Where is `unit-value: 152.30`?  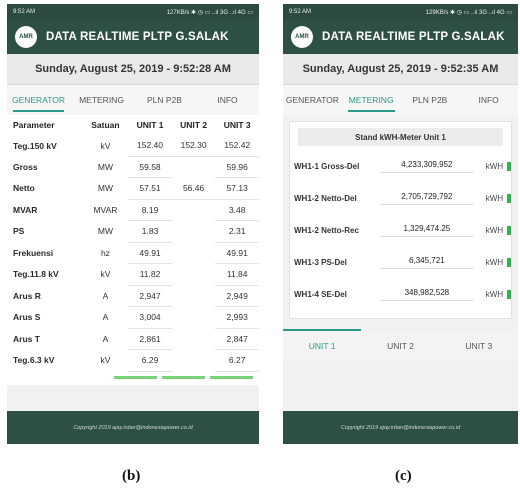 unit-value: 152.30 is located at coordinates (193, 146).